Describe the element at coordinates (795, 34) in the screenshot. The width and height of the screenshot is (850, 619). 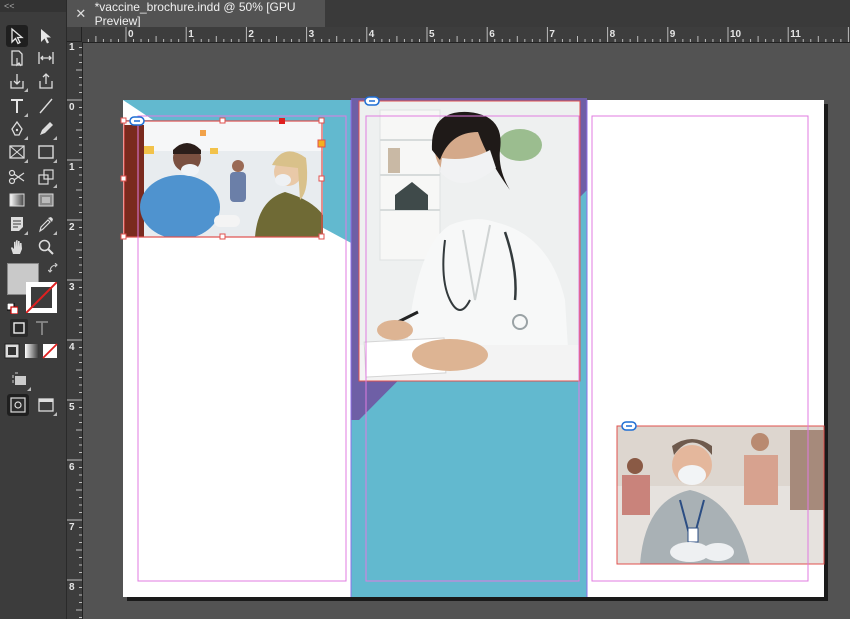
I see `ruler-label: 11` at that location.